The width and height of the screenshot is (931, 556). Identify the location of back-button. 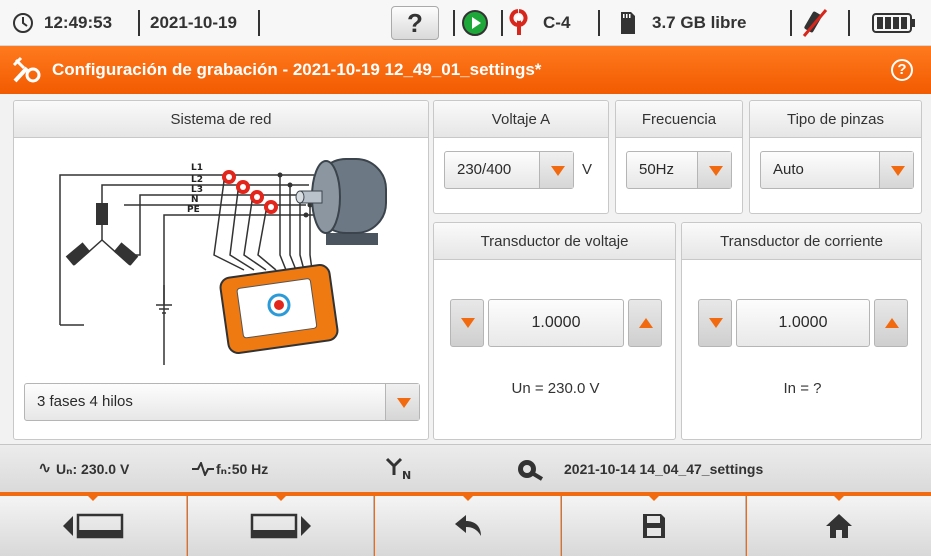
(468, 525).